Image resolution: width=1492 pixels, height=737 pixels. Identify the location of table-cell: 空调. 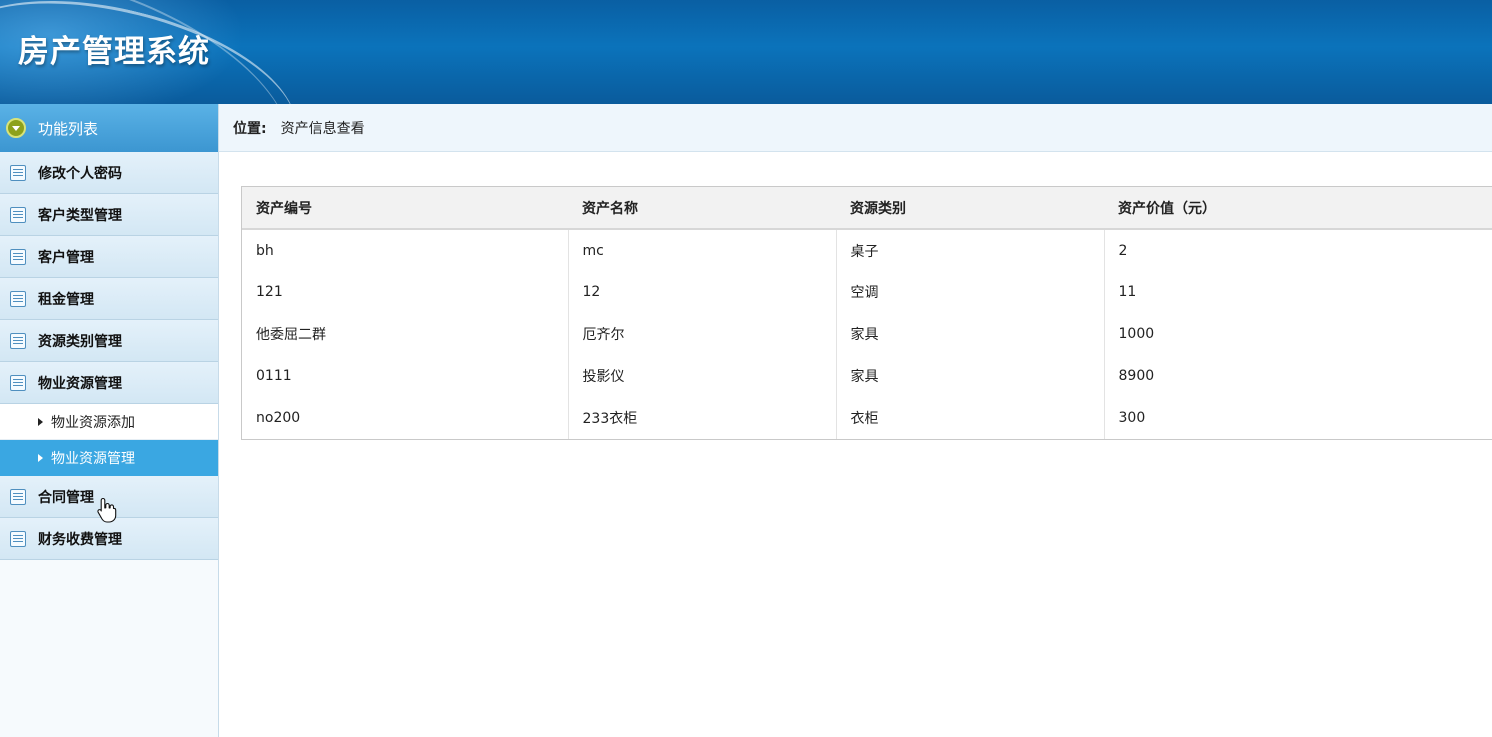
(970, 292).